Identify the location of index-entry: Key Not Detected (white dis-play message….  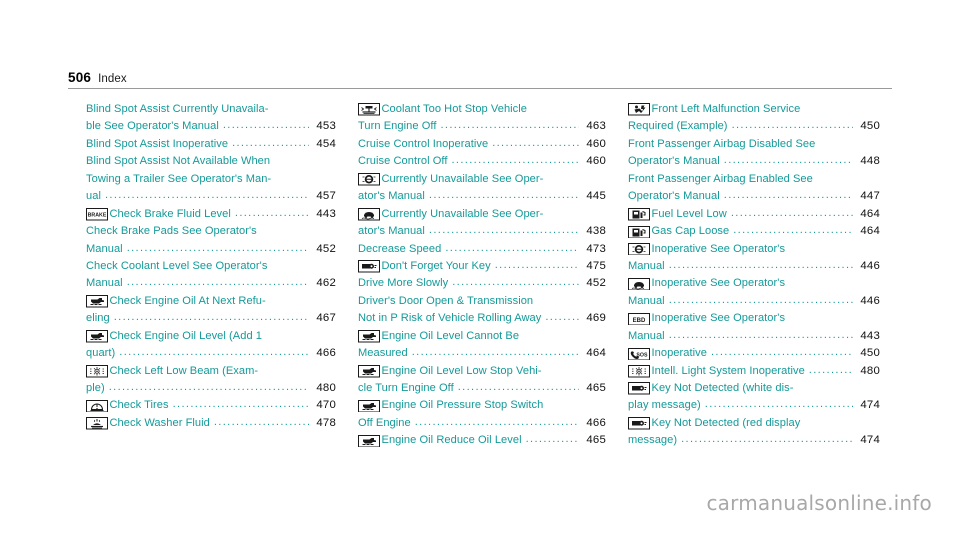
(754, 397).